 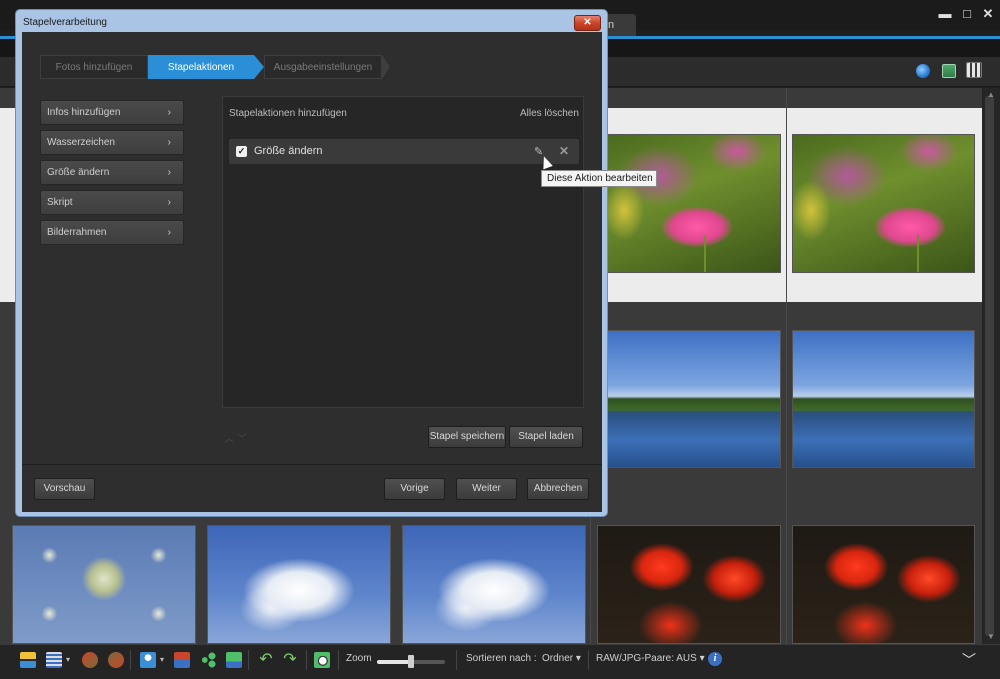 I want to click on collapse-icon: ﹀, so click(x=969, y=660).